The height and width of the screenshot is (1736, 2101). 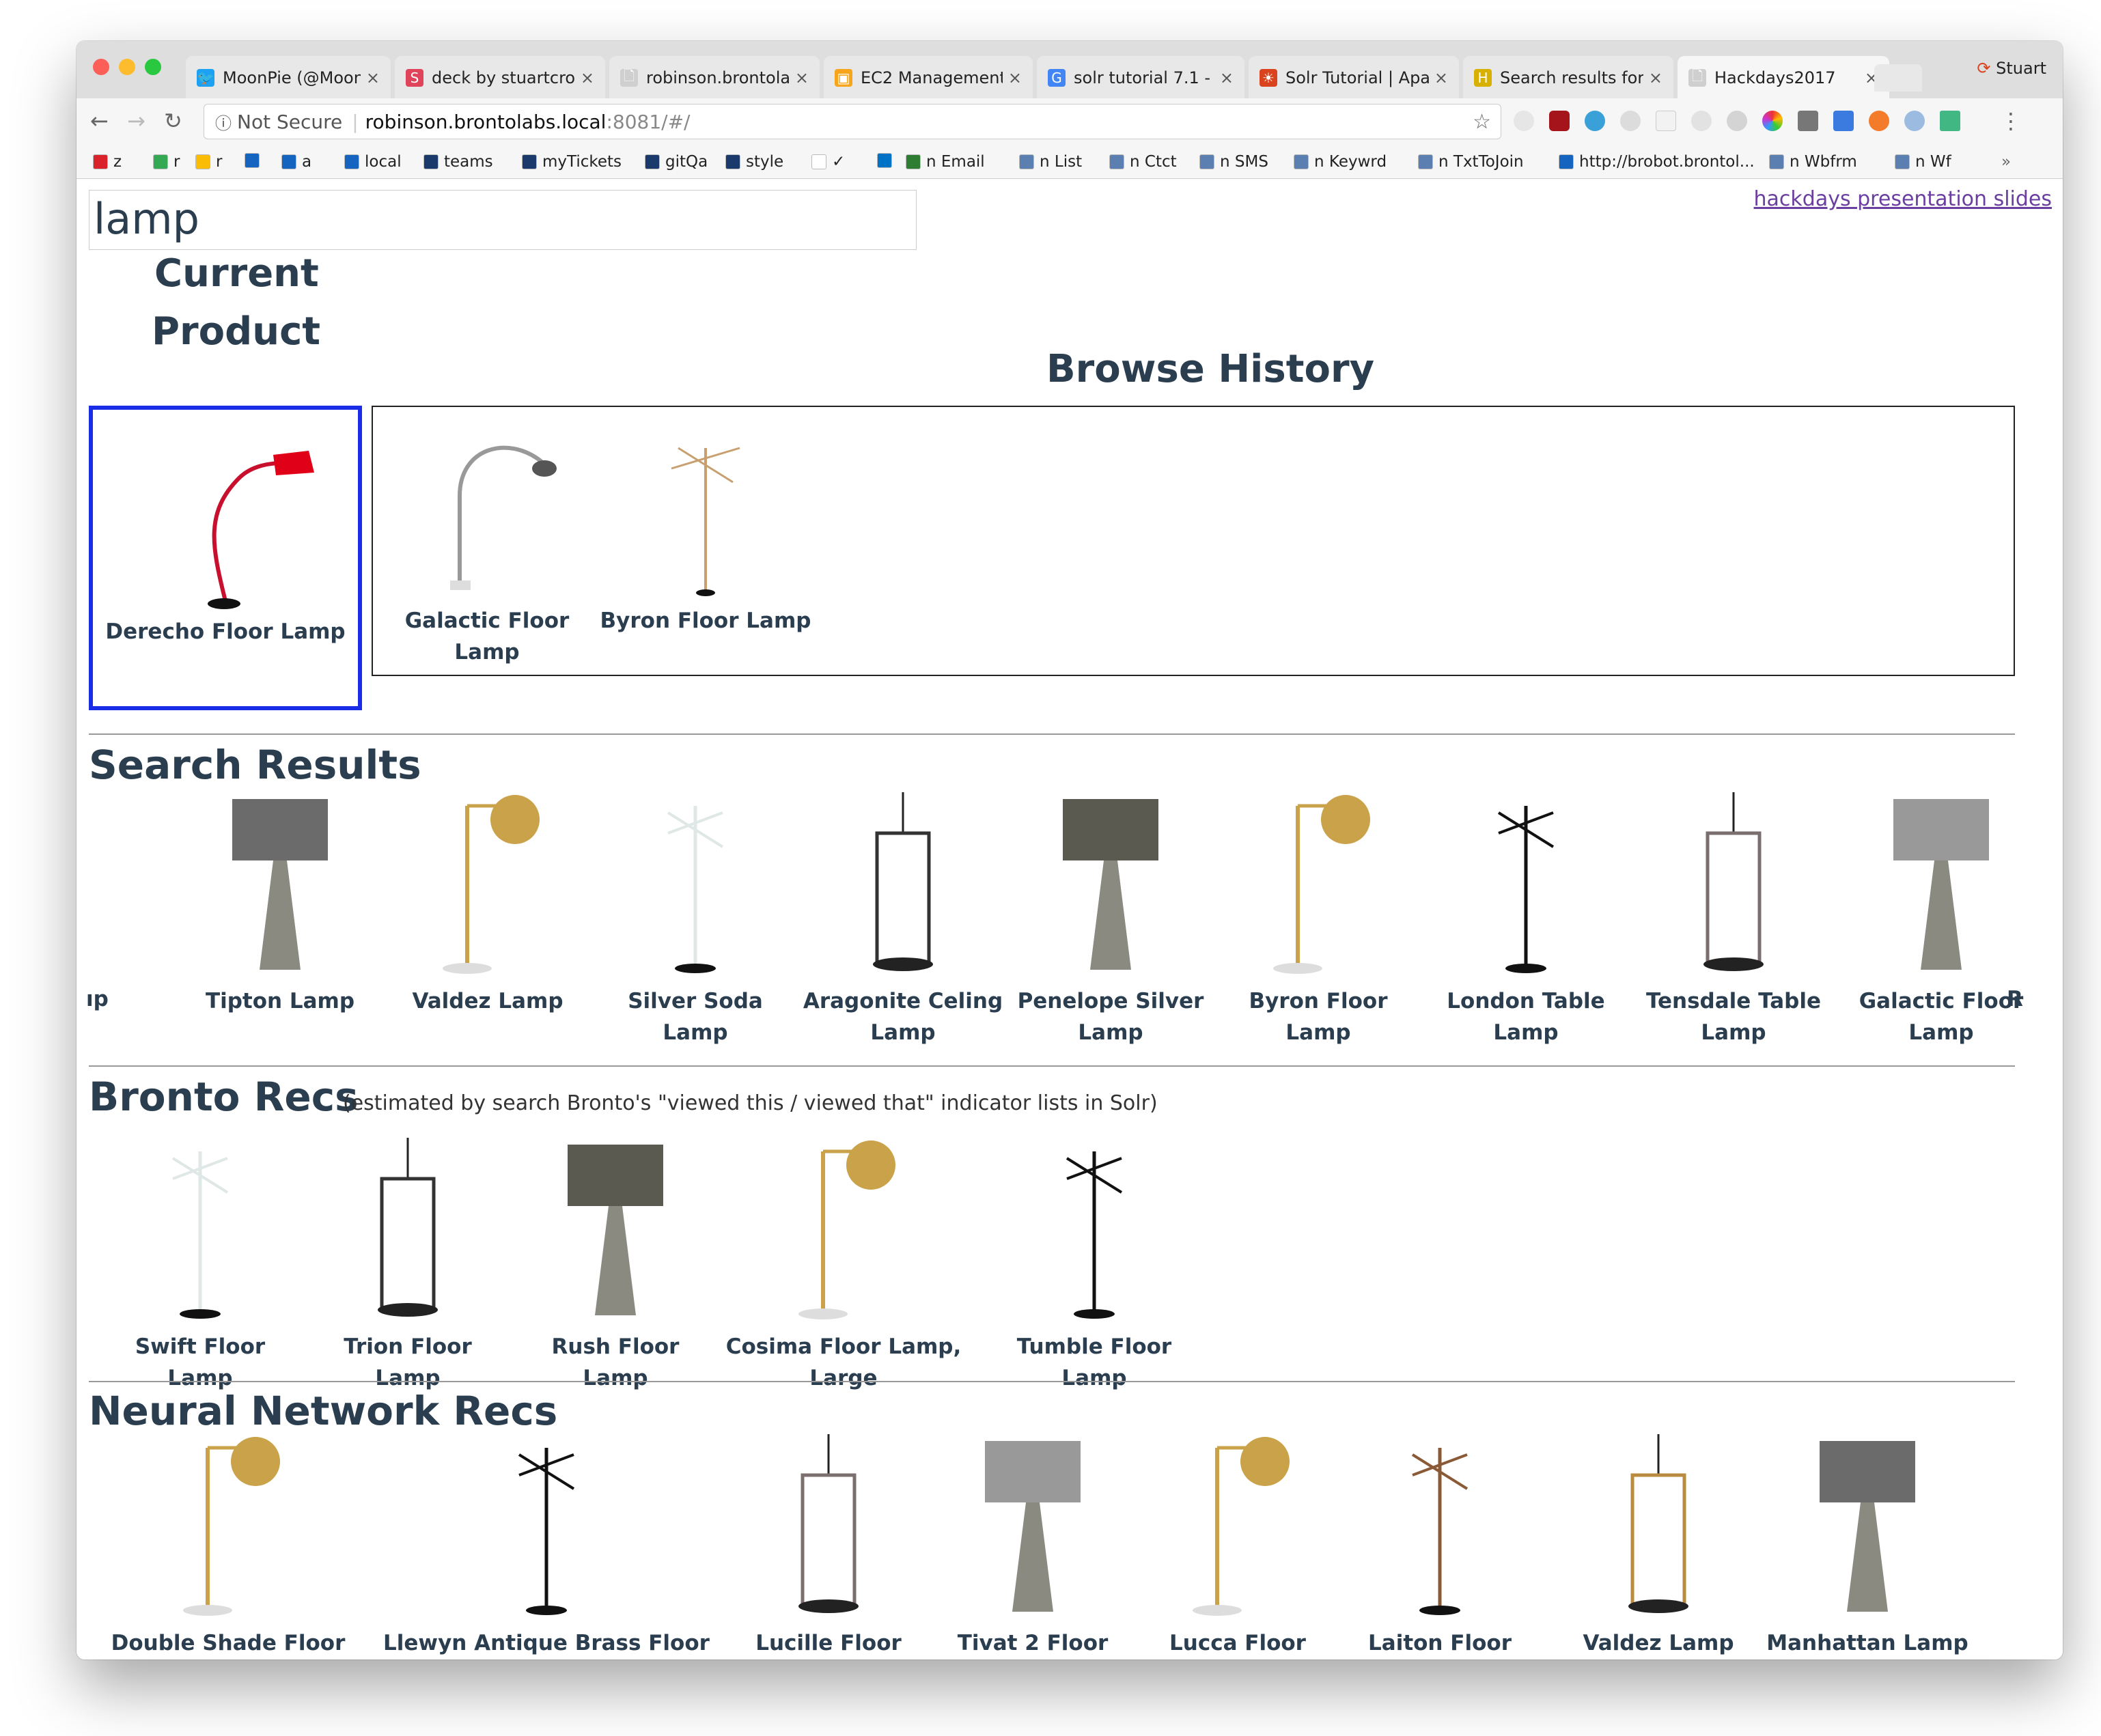 What do you see at coordinates (1658, 1546) in the screenshot?
I see `neural-rec-item: Valdez Lamp` at bounding box center [1658, 1546].